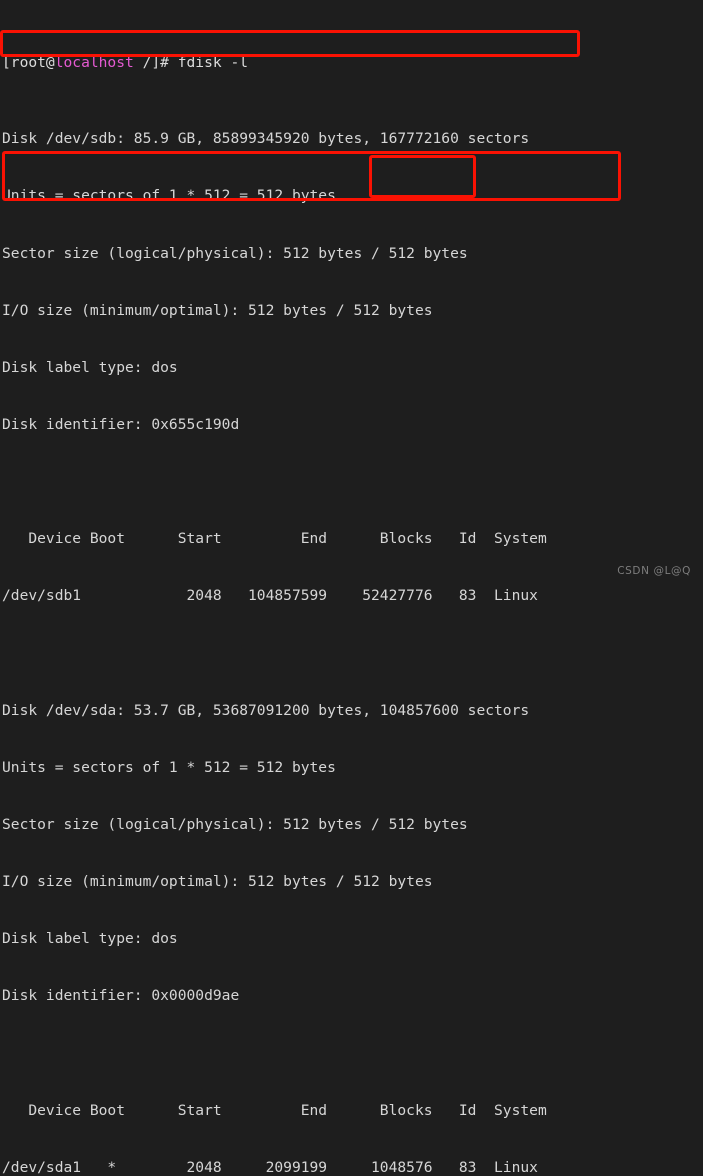 This screenshot has width=703, height=1176. Describe the element at coordinates (169, 767) in the screenshot. I see `output-line-sda-units: Units = sectors of 1 * 512 = 512 bytes` at that location.